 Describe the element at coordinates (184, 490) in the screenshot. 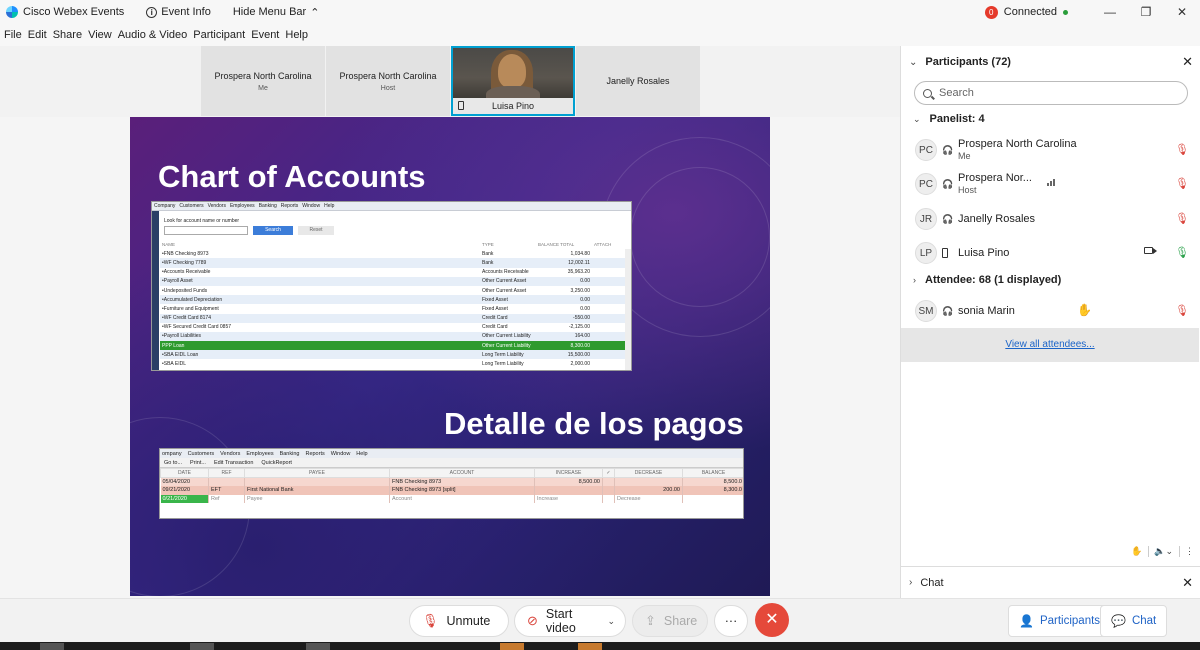

I see `register-date: 09/21/2020` at that location.